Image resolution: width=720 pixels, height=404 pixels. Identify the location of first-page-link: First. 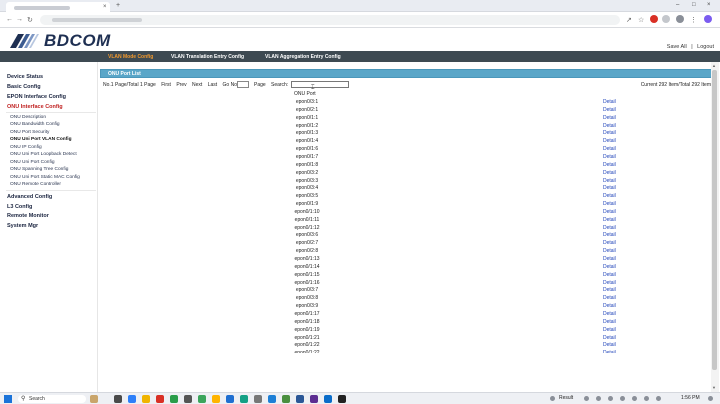
(166, 85).